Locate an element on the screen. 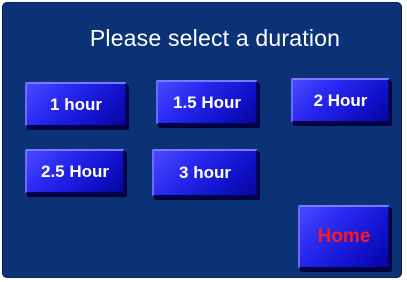 This screenshot has width=407, height=282. duration-2-hour-button: 2 Hour is located at coordinates (340, 100).